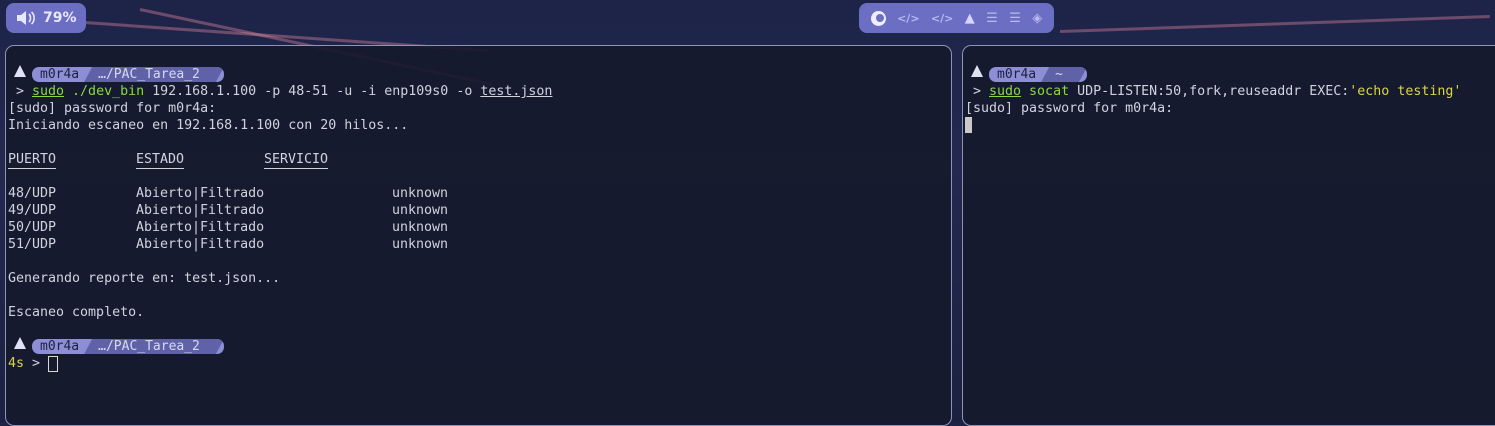 The image size is (1495, 426). I want to click on cell-port: 48/UDP, so click(32, 193).